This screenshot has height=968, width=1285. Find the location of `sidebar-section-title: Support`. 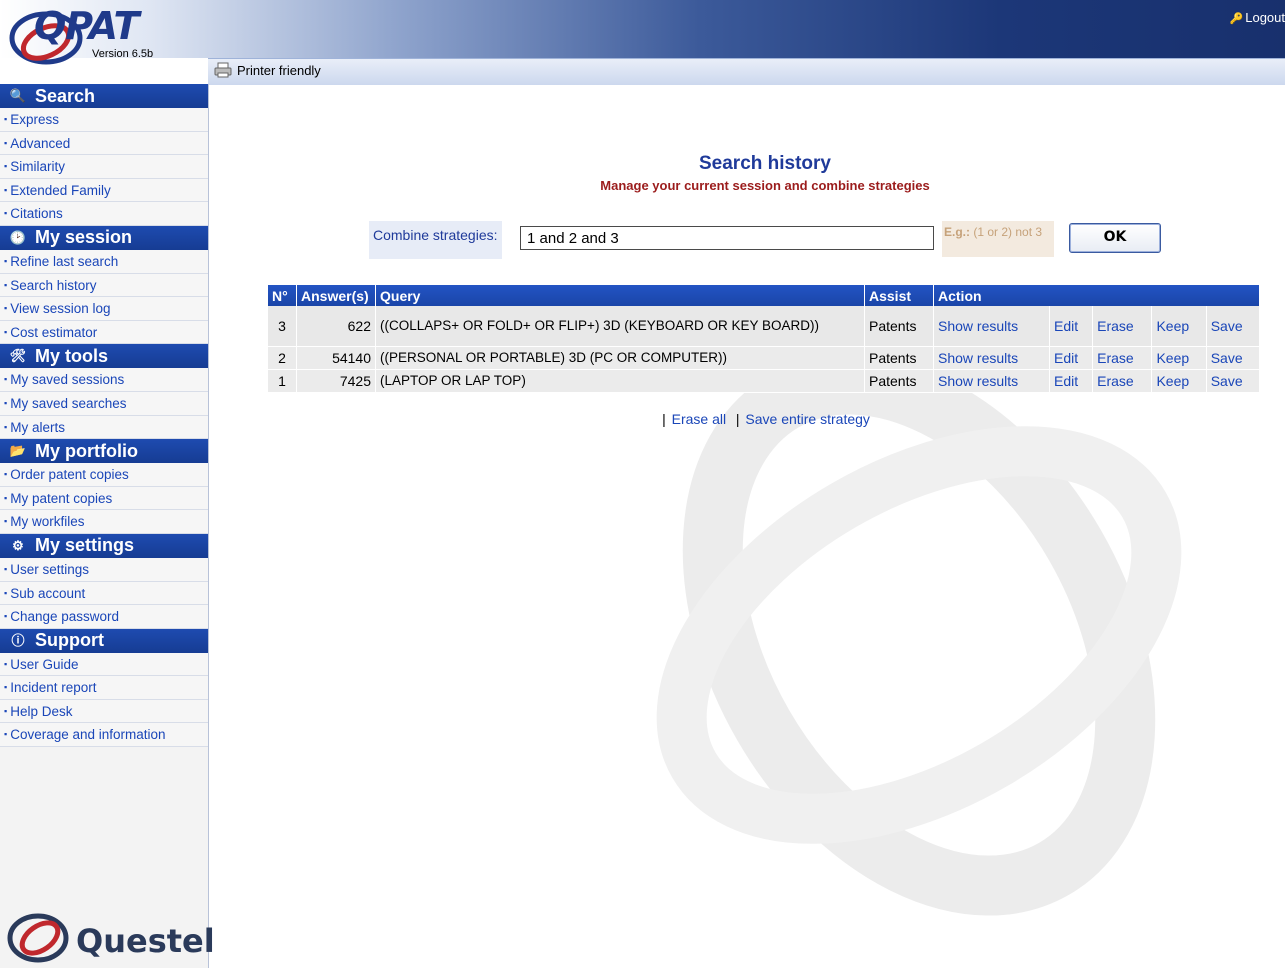

sidebar-section-title: Support is located at coordinates (69, 640).